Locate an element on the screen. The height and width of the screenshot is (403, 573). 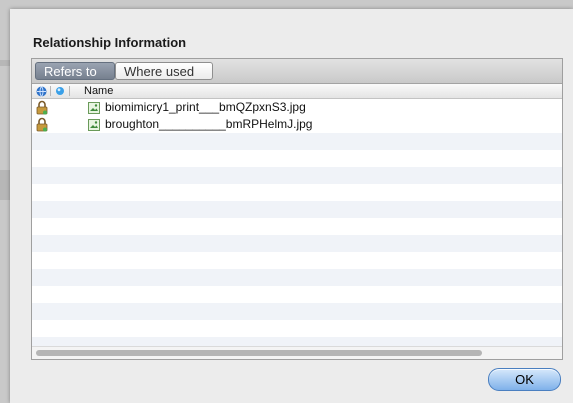
horizontal-scrollbar is located at coordinates (297, 352).